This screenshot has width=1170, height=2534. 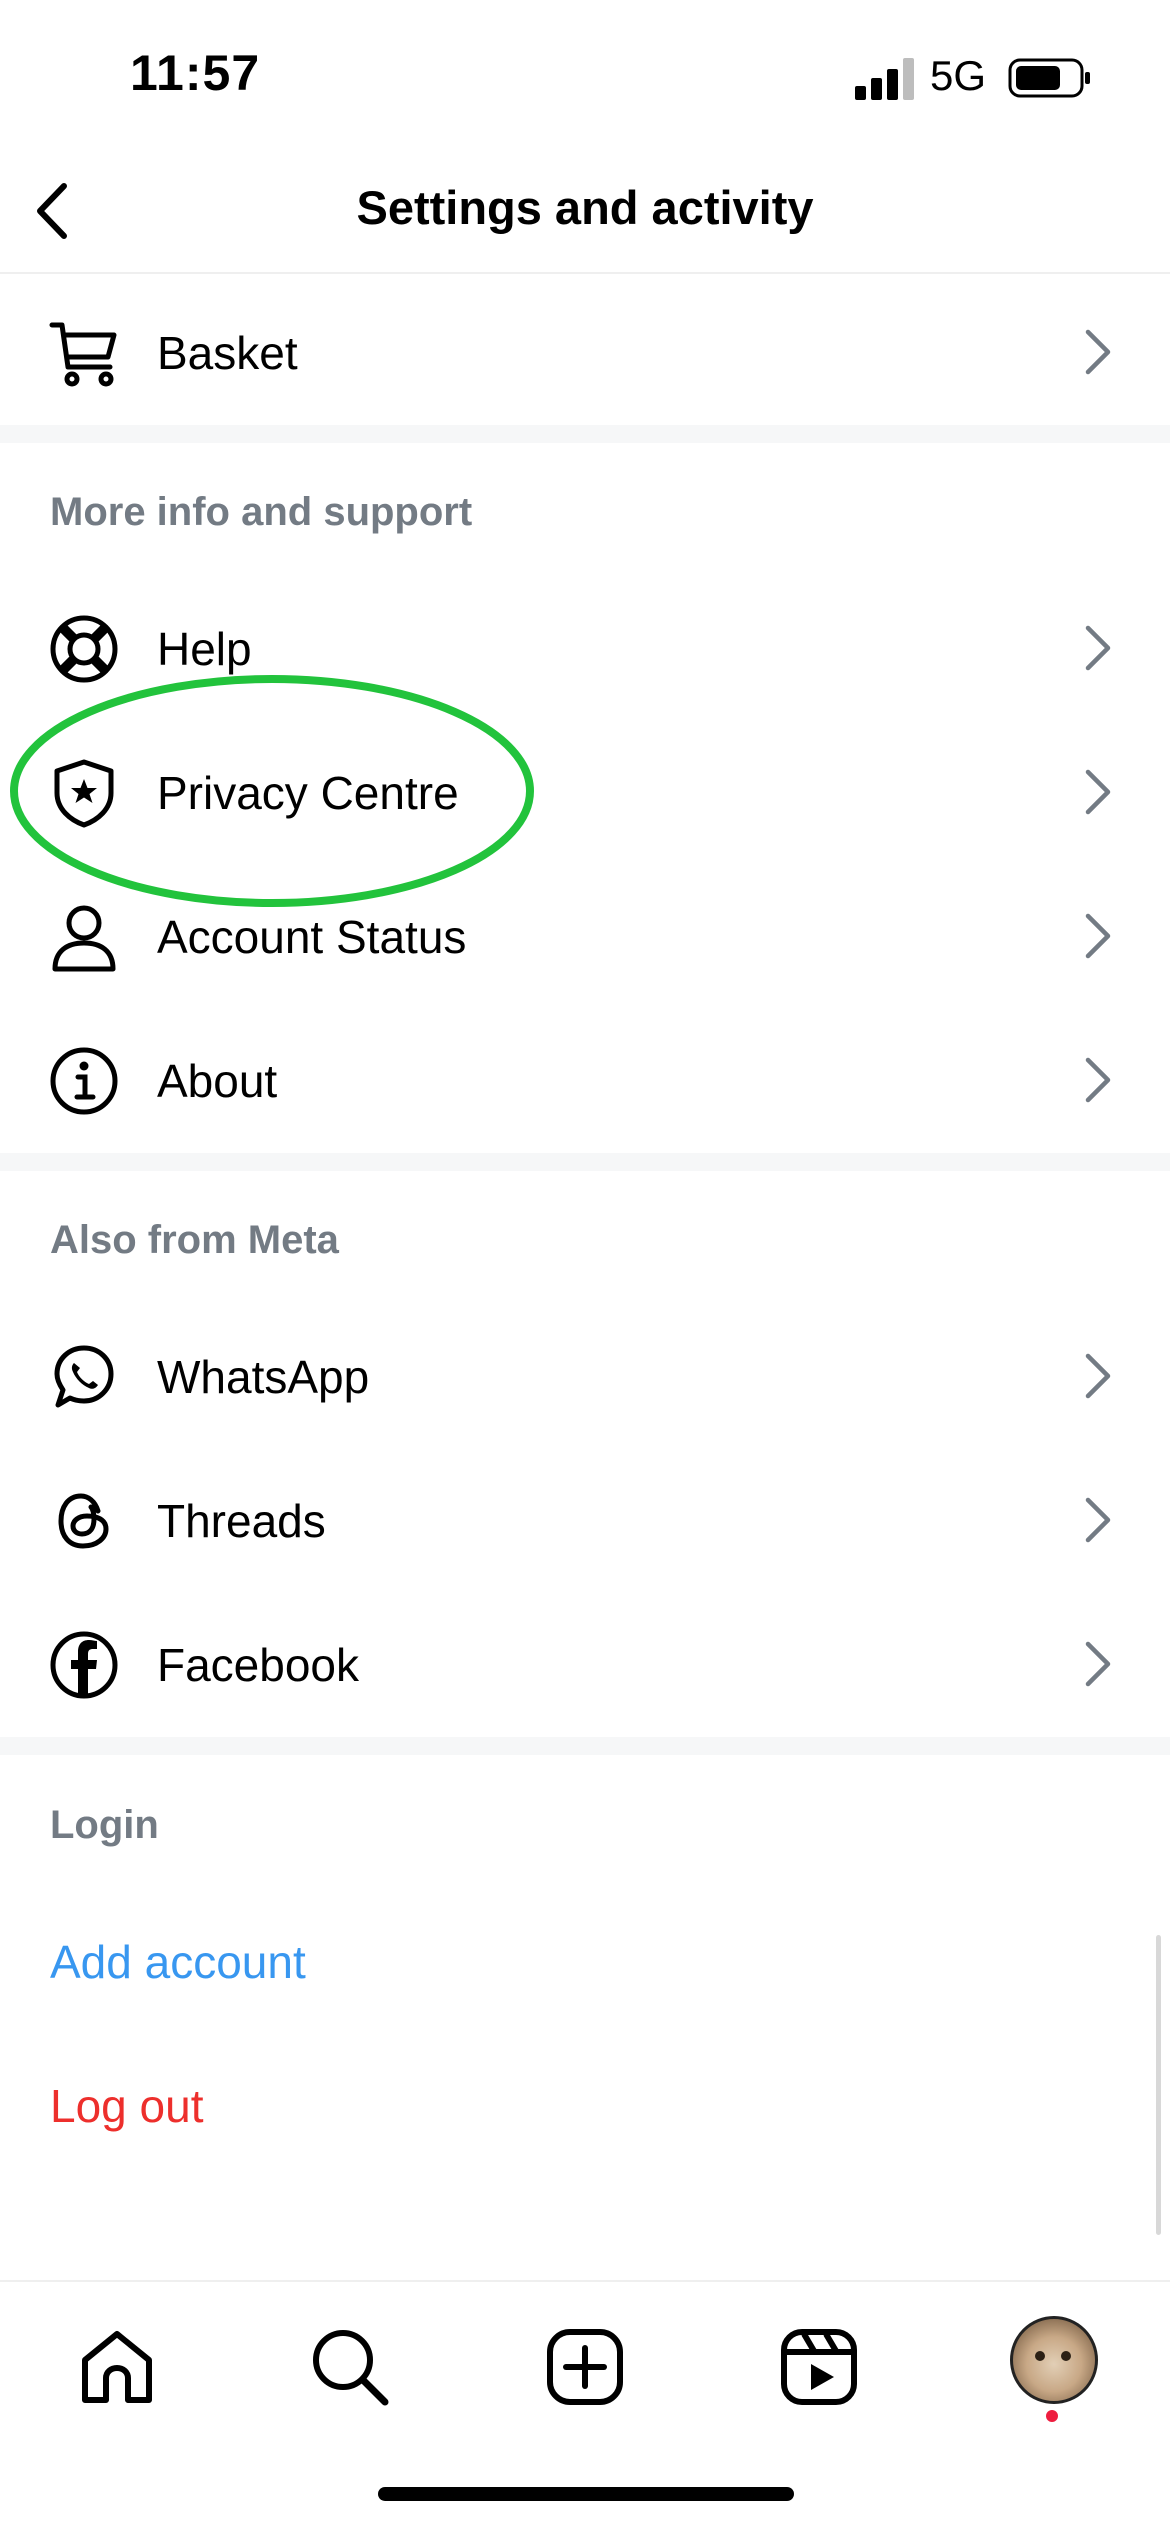 I want to click on tab-create, so click(x=585, y=2367).